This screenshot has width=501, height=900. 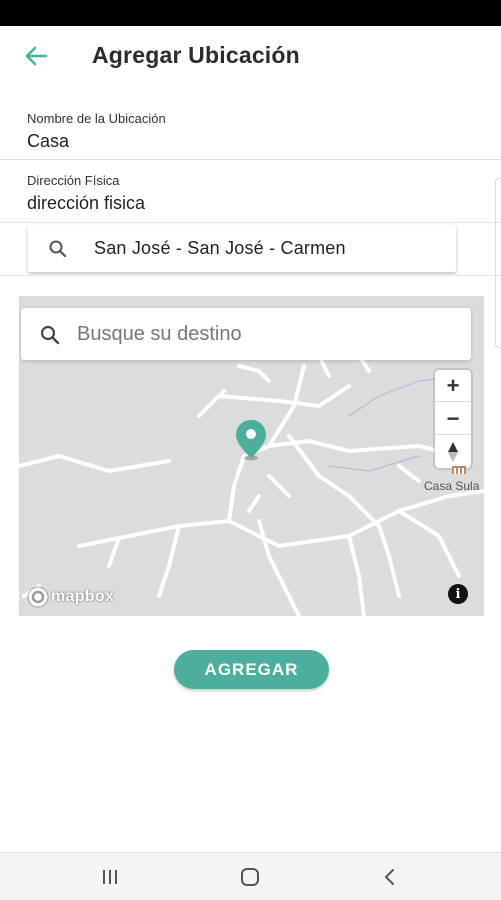 What do you see at coordinates (250, 13) in the screenshot?
I see `status-bar` at bounding box center [250, 13].